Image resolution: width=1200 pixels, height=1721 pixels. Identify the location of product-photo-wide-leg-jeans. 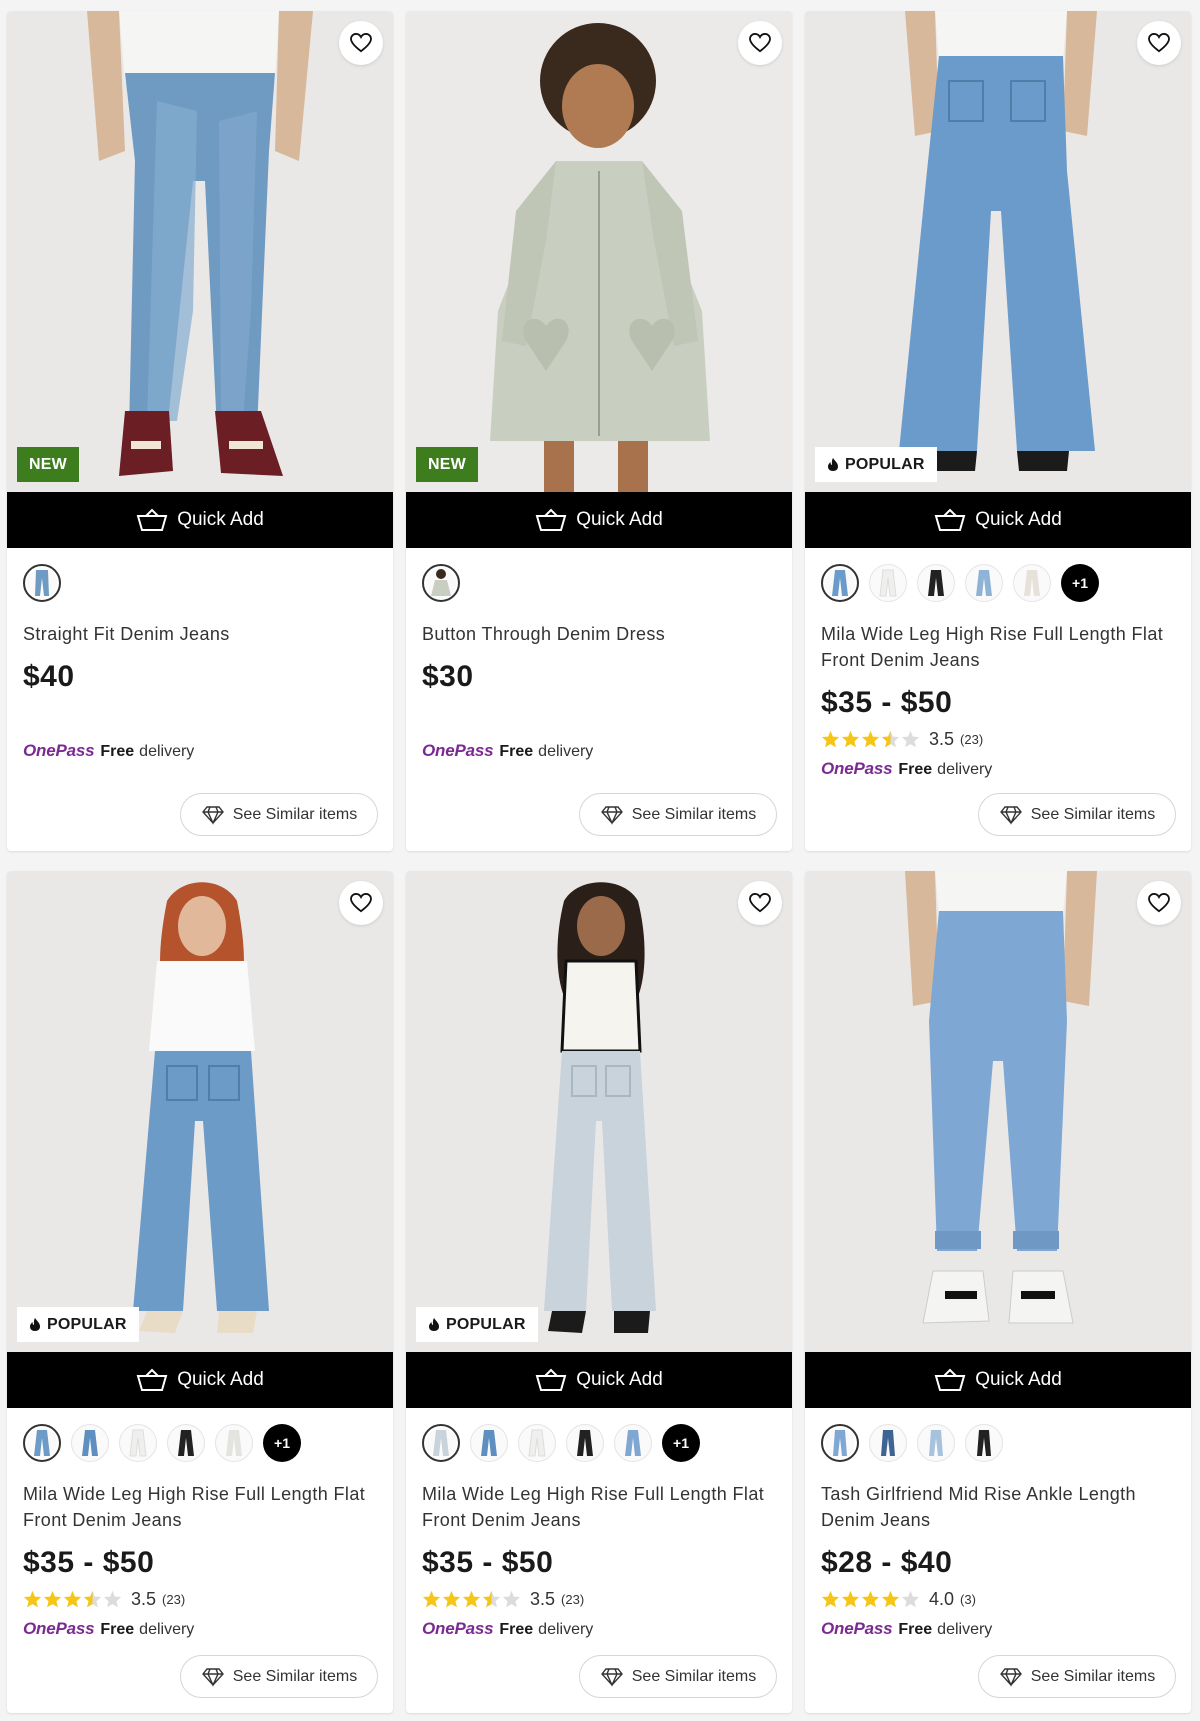
(200, 1111).